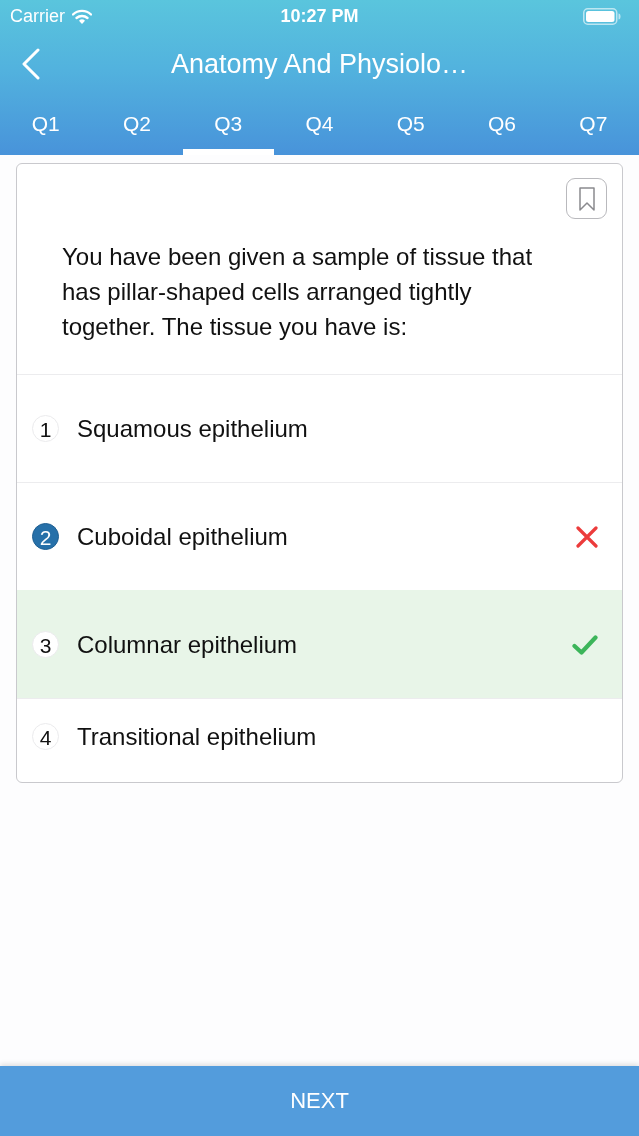  What do you see at coordinates (228, 125) in the screenshot?
I see `question-tab: Q3` at bounding box center [228, 125].